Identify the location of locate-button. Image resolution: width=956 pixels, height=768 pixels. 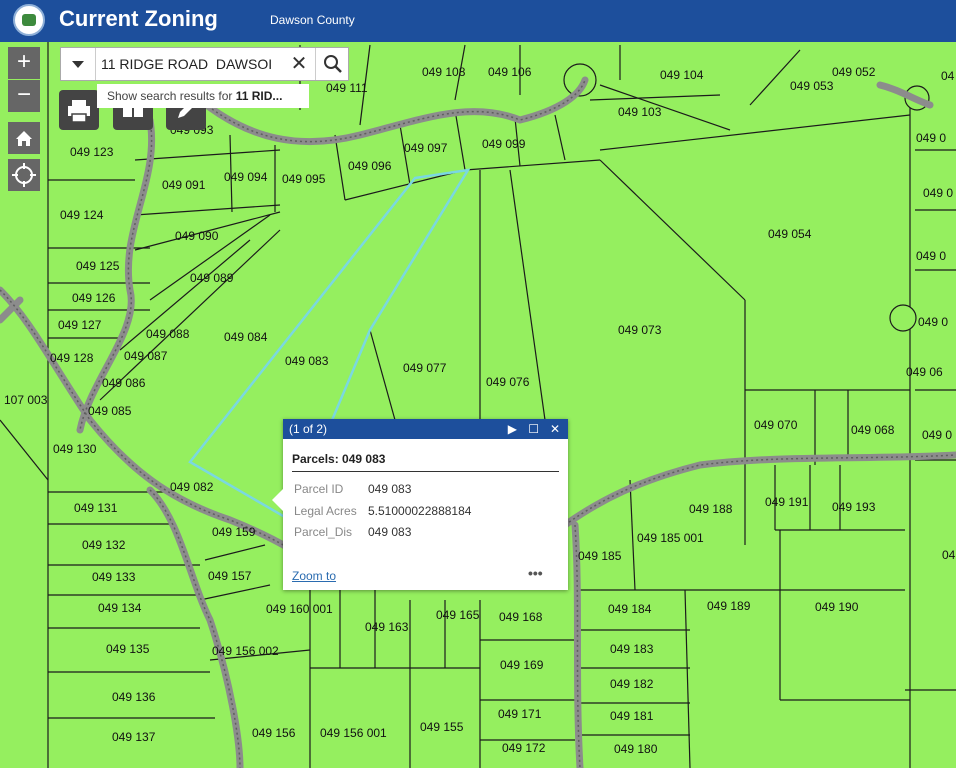
(24, 175).